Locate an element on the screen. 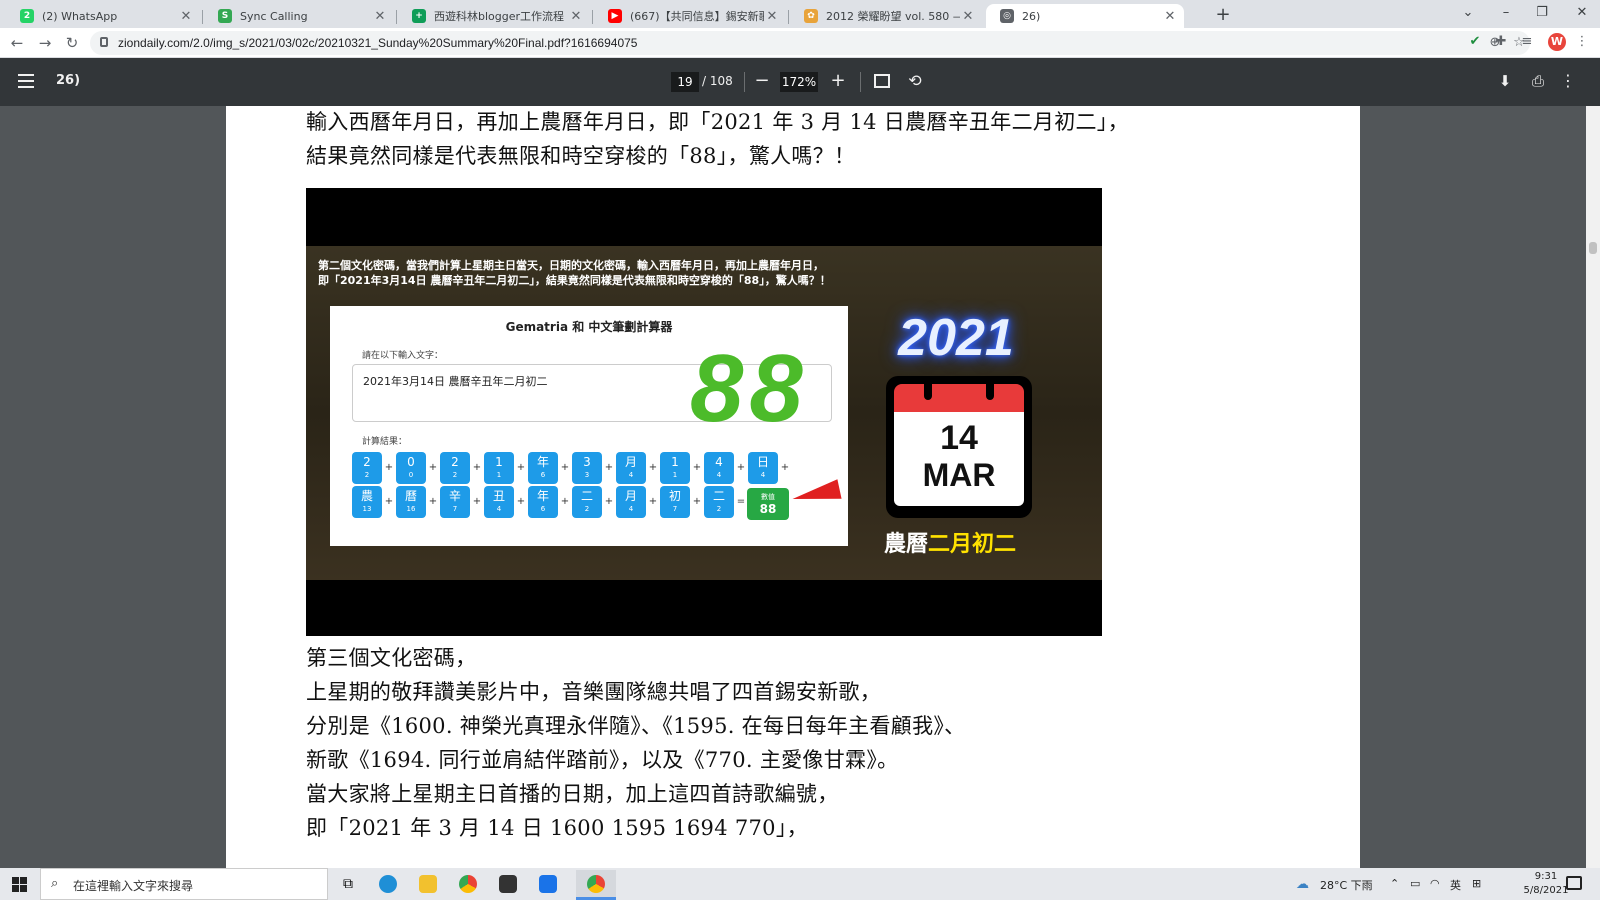 Image resolution: width=1600 pixels, height=900 pixels. big-result-number: 88 is located at coordinates (749, 388).